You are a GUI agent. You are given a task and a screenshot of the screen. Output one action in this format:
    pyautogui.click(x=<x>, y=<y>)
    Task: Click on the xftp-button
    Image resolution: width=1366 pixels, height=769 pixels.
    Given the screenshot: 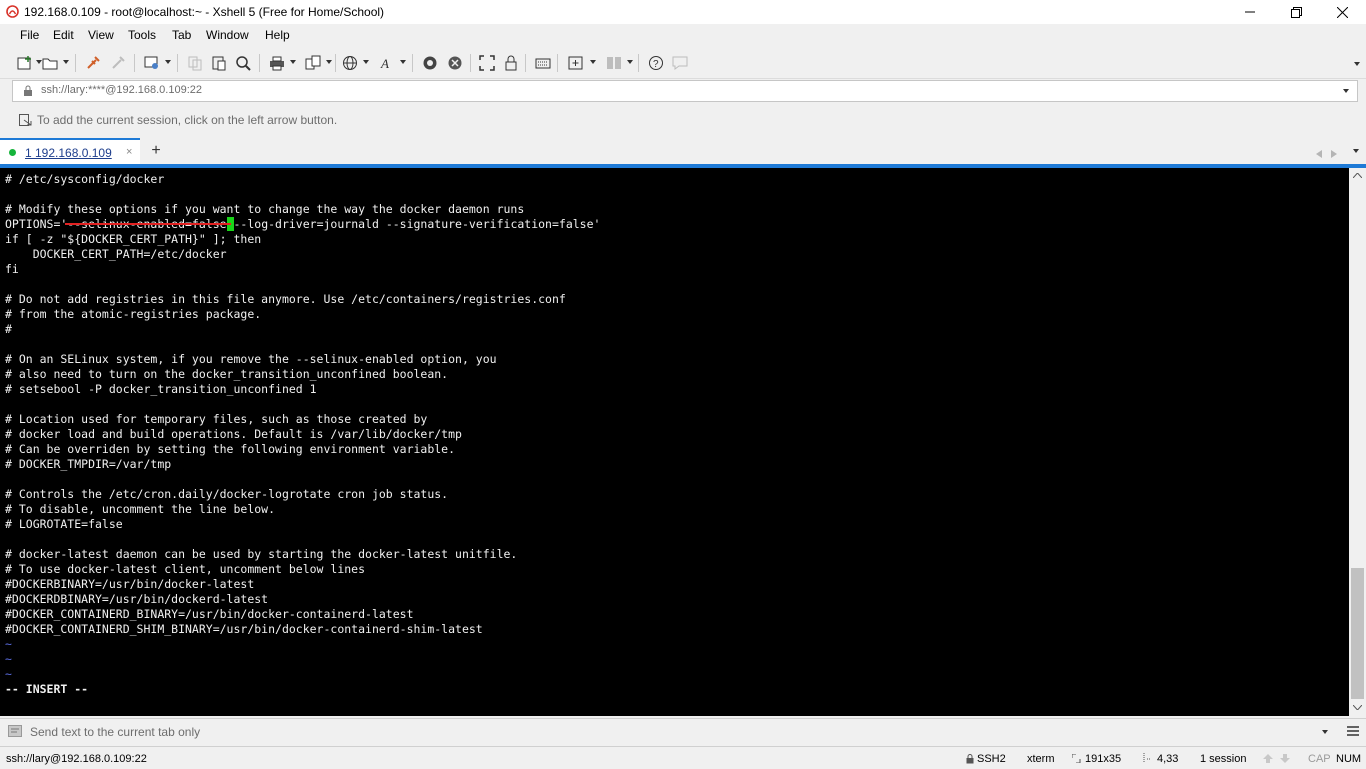 What is the action you would take?
    pyautogui.click(x=430, y=63)
    